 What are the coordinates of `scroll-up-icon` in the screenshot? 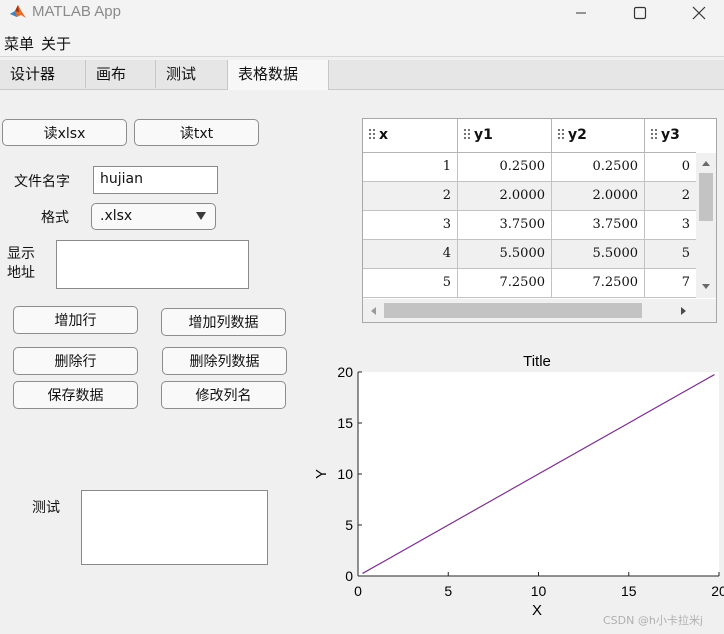 It's located at (706, 163).